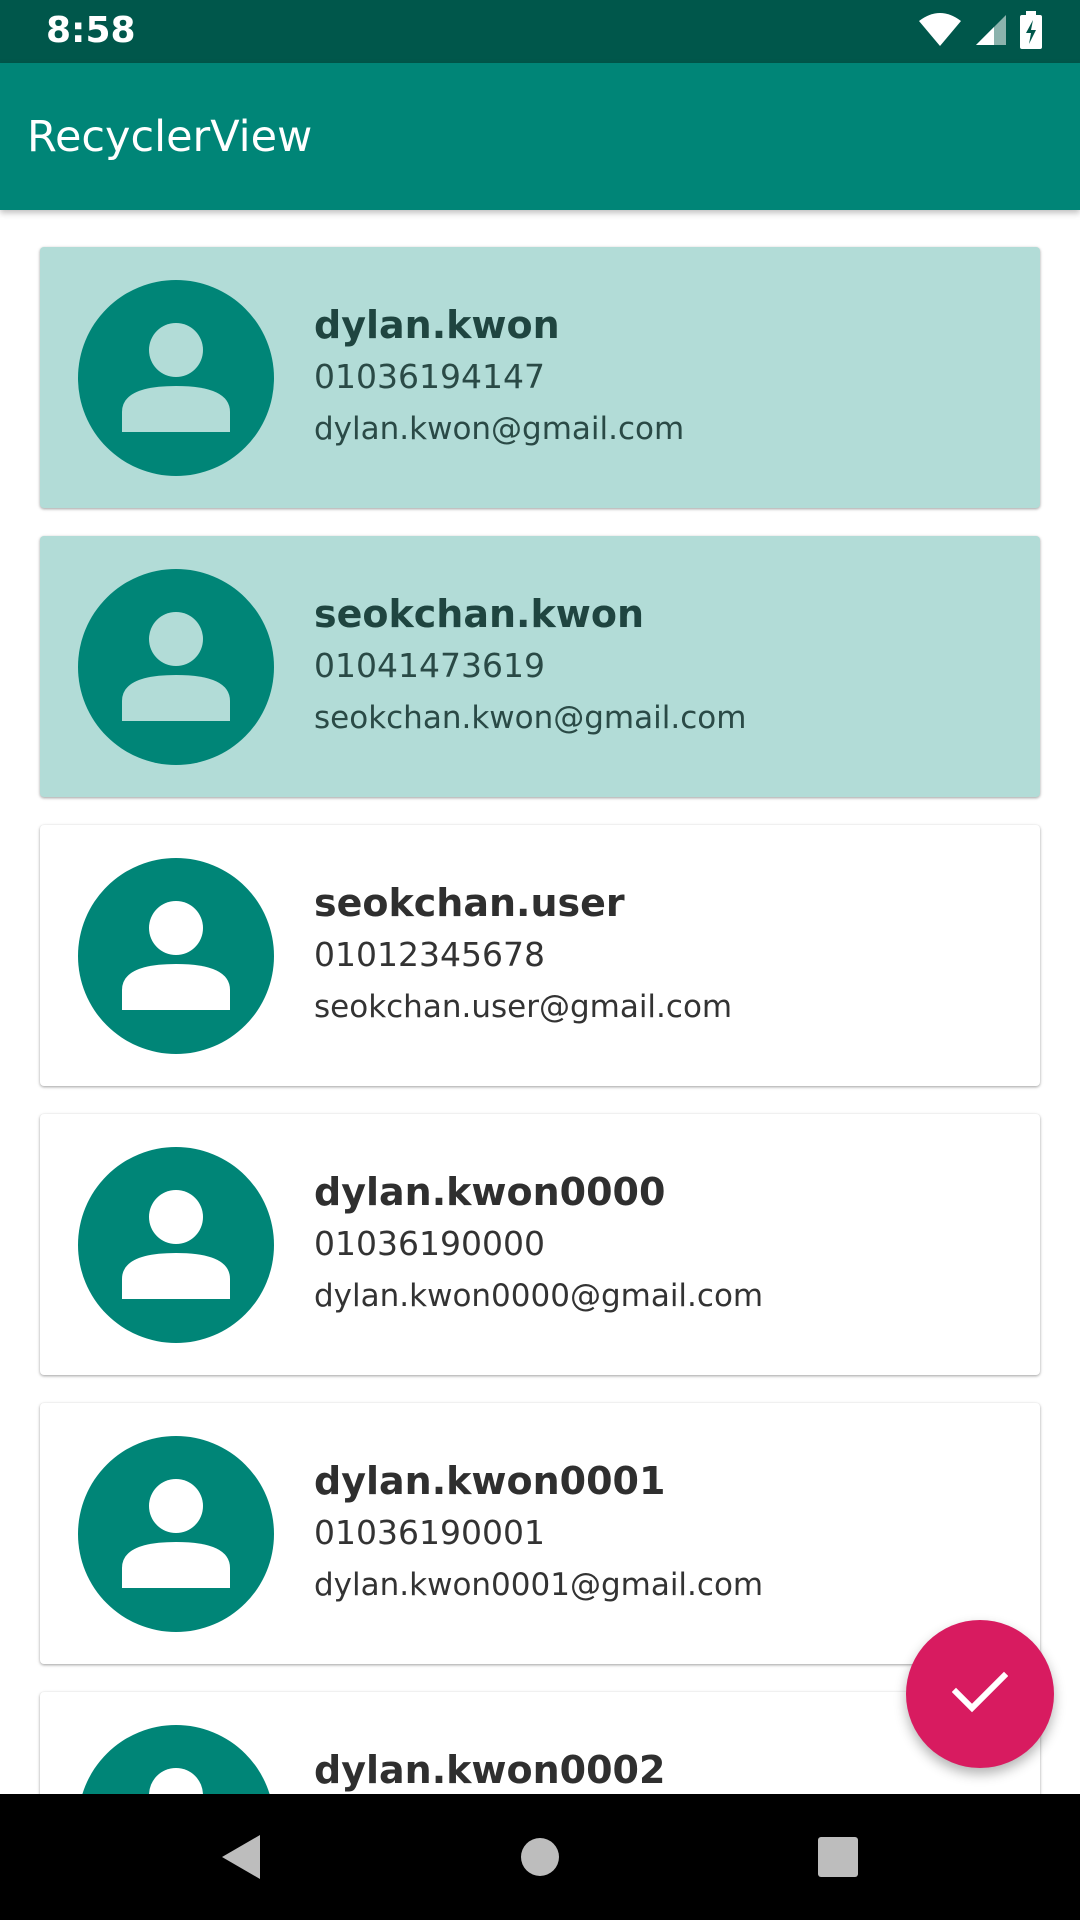 The height and width of the screenshot is (1920, 1080). I want to click on contact-phone: 01036190000, so click(429, 1243).